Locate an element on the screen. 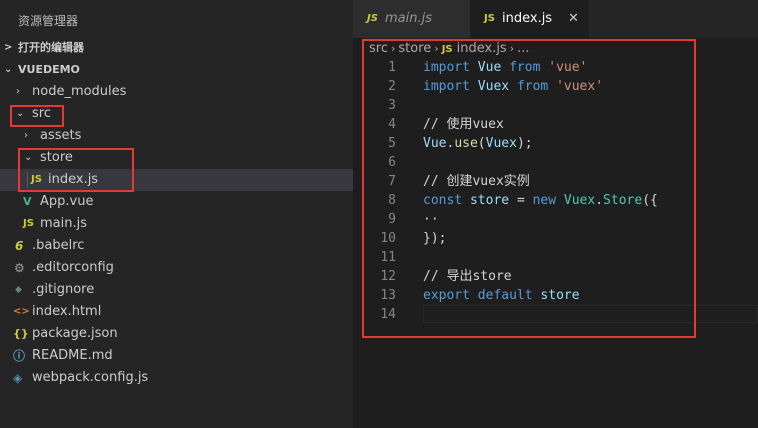  whitespace-marker: ·· is located at coordinates (431, 219).